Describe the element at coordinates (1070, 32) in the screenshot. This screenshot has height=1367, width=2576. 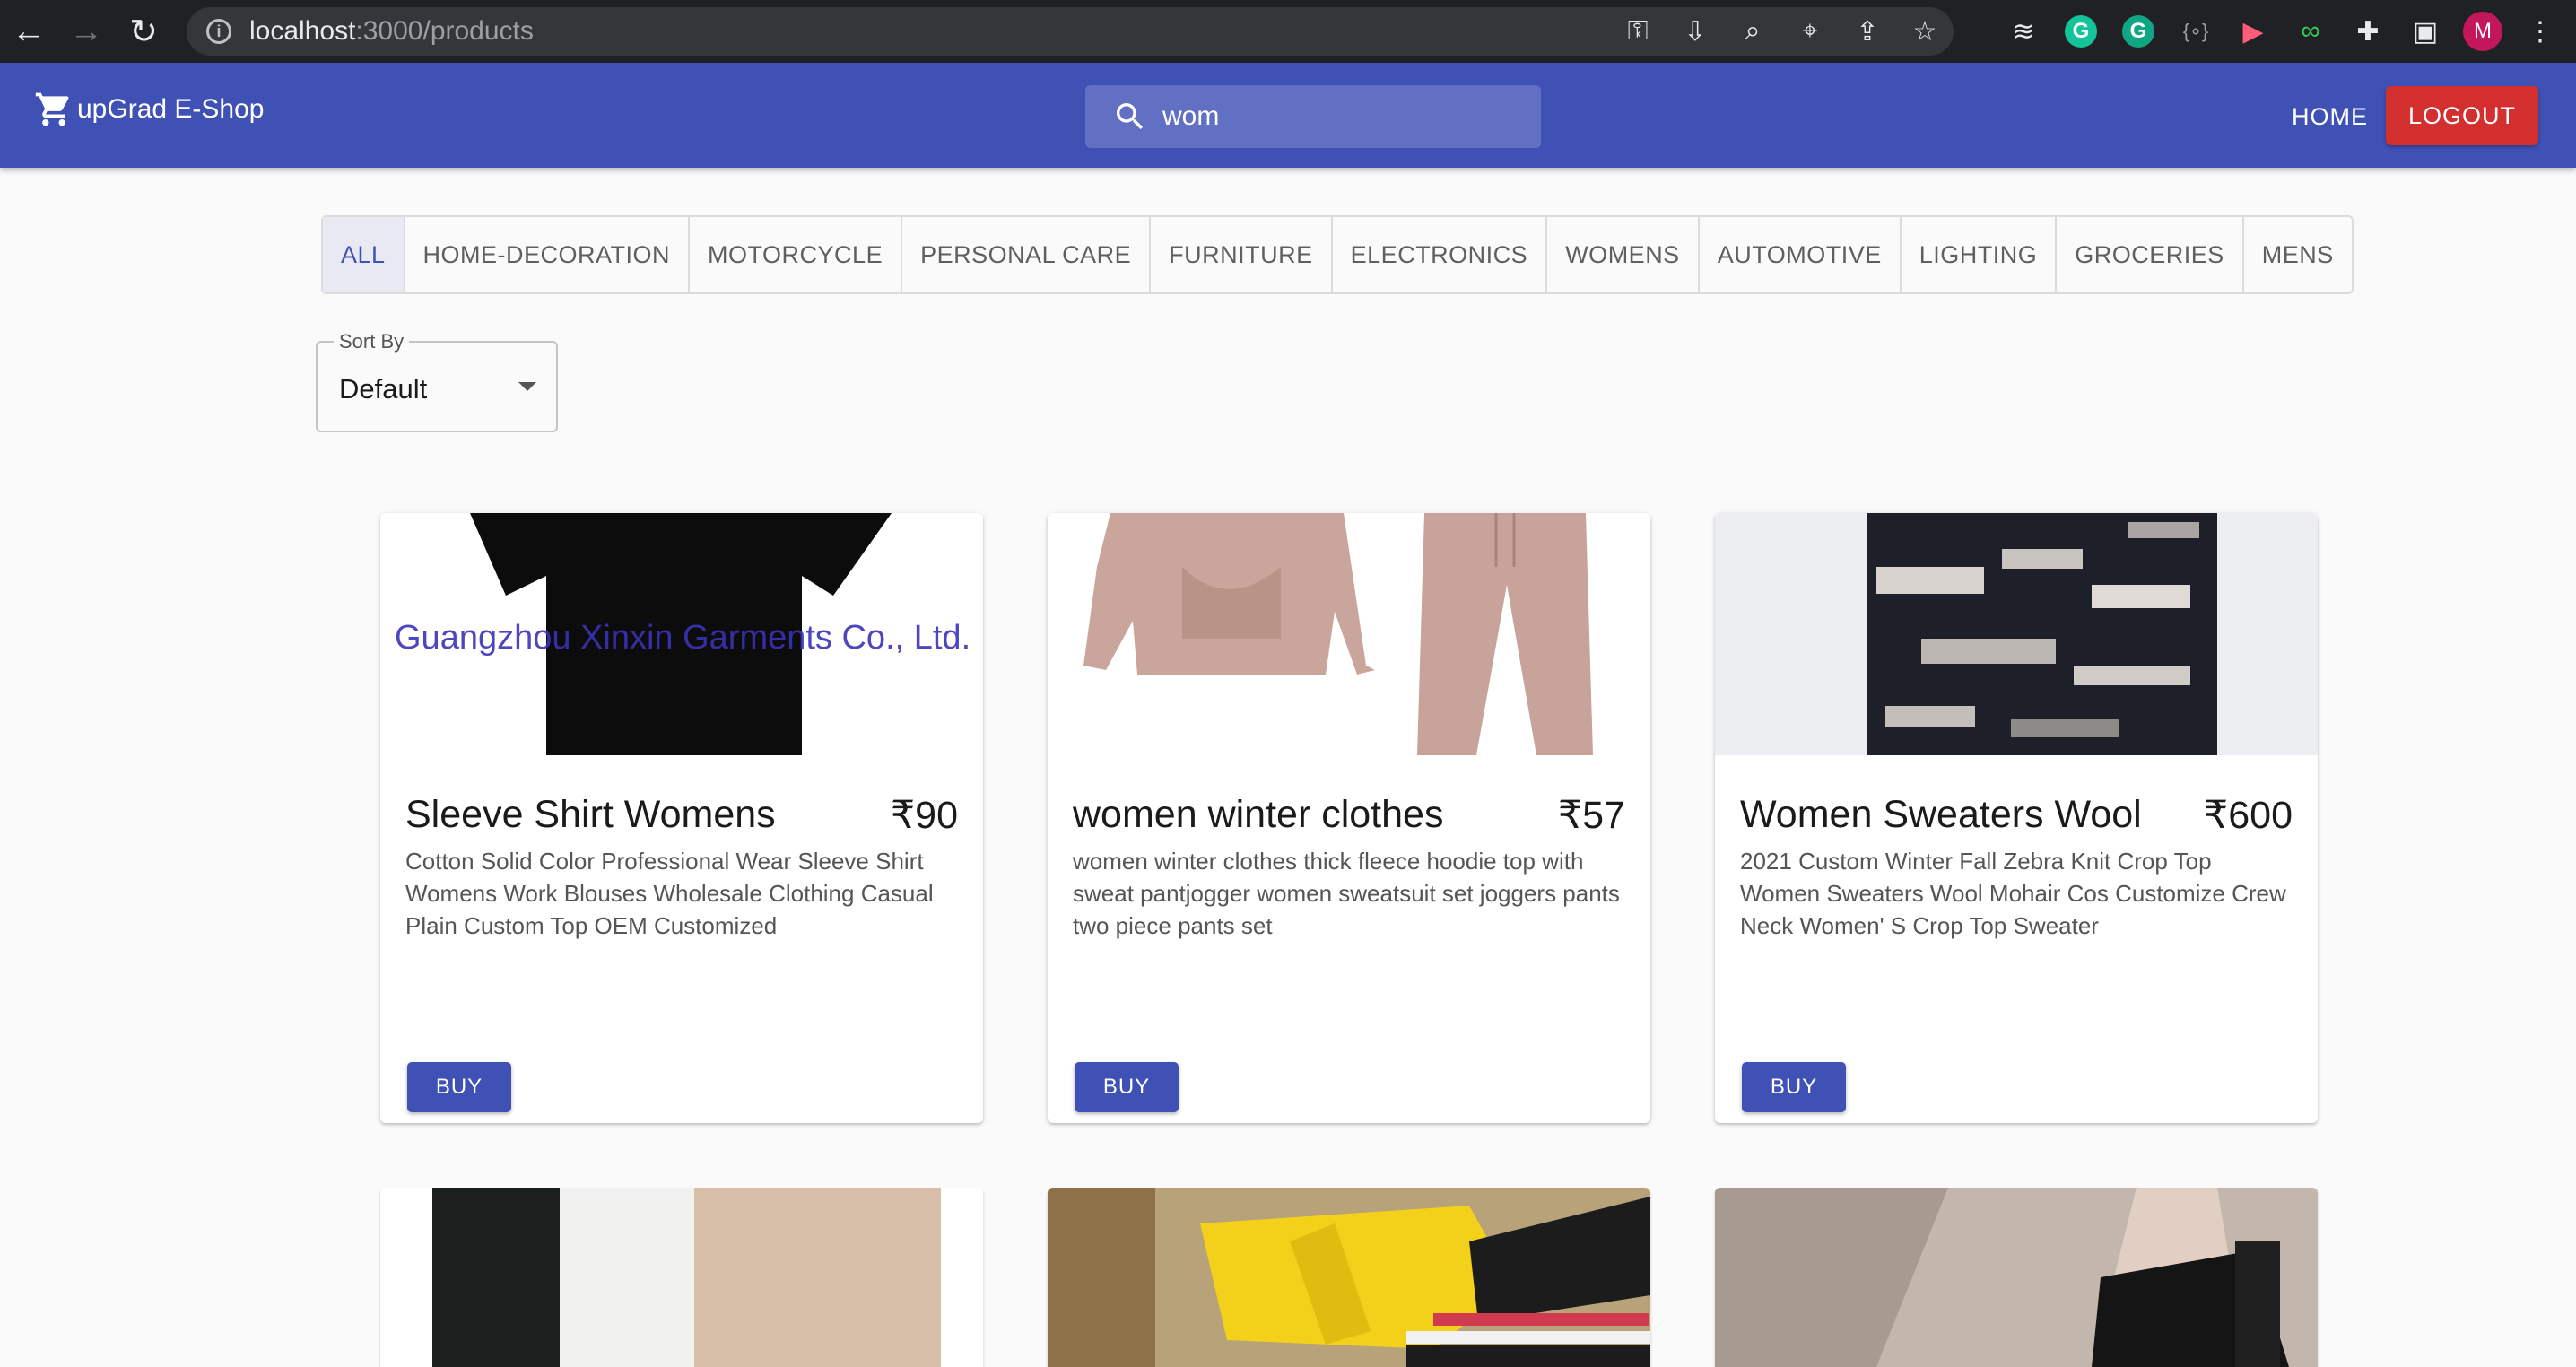
I see `address-bar: i localhost:3000/products ⚿ ⇩ ⌕ ⌖ ⇪ ☆` at that location.